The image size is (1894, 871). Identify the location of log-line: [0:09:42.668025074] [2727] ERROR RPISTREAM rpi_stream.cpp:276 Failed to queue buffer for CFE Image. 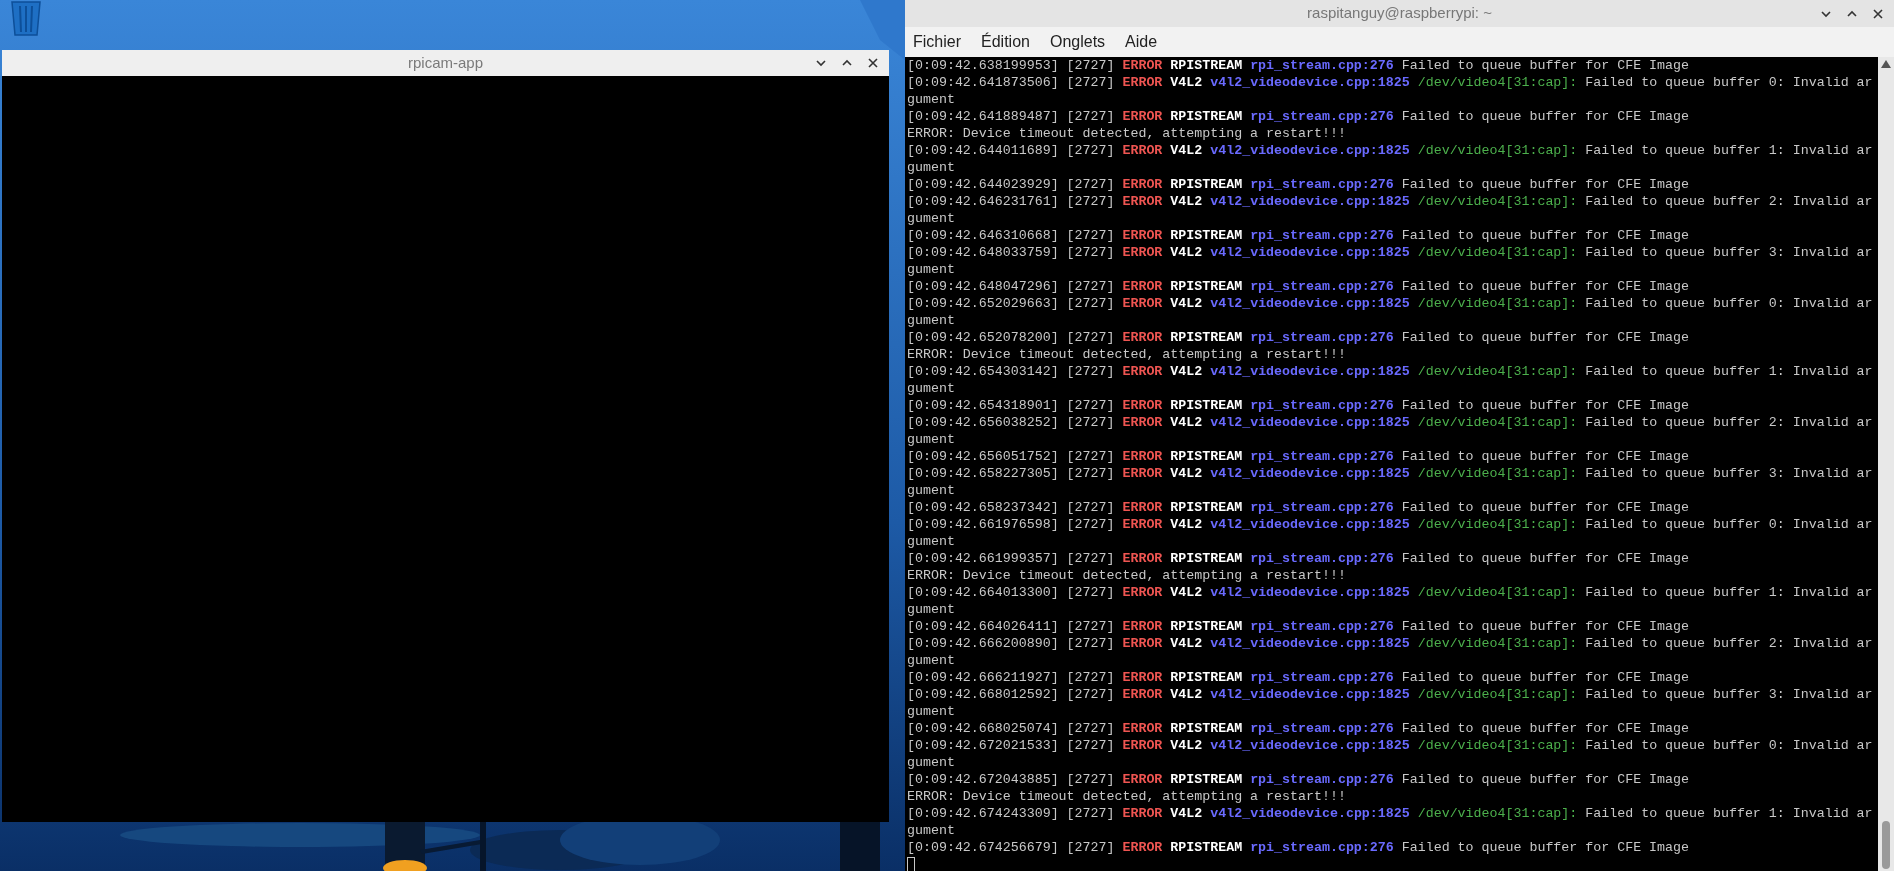
(1298, 728).